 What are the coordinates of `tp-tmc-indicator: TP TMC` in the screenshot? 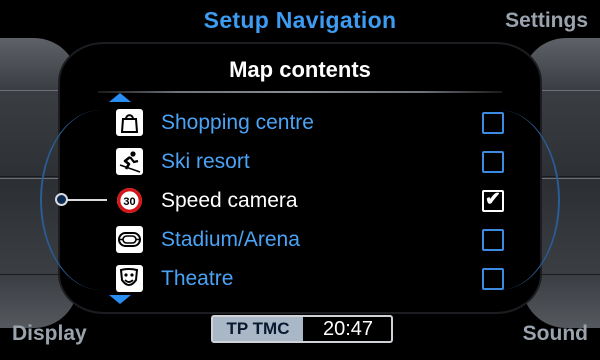 It's located at (258, 329).